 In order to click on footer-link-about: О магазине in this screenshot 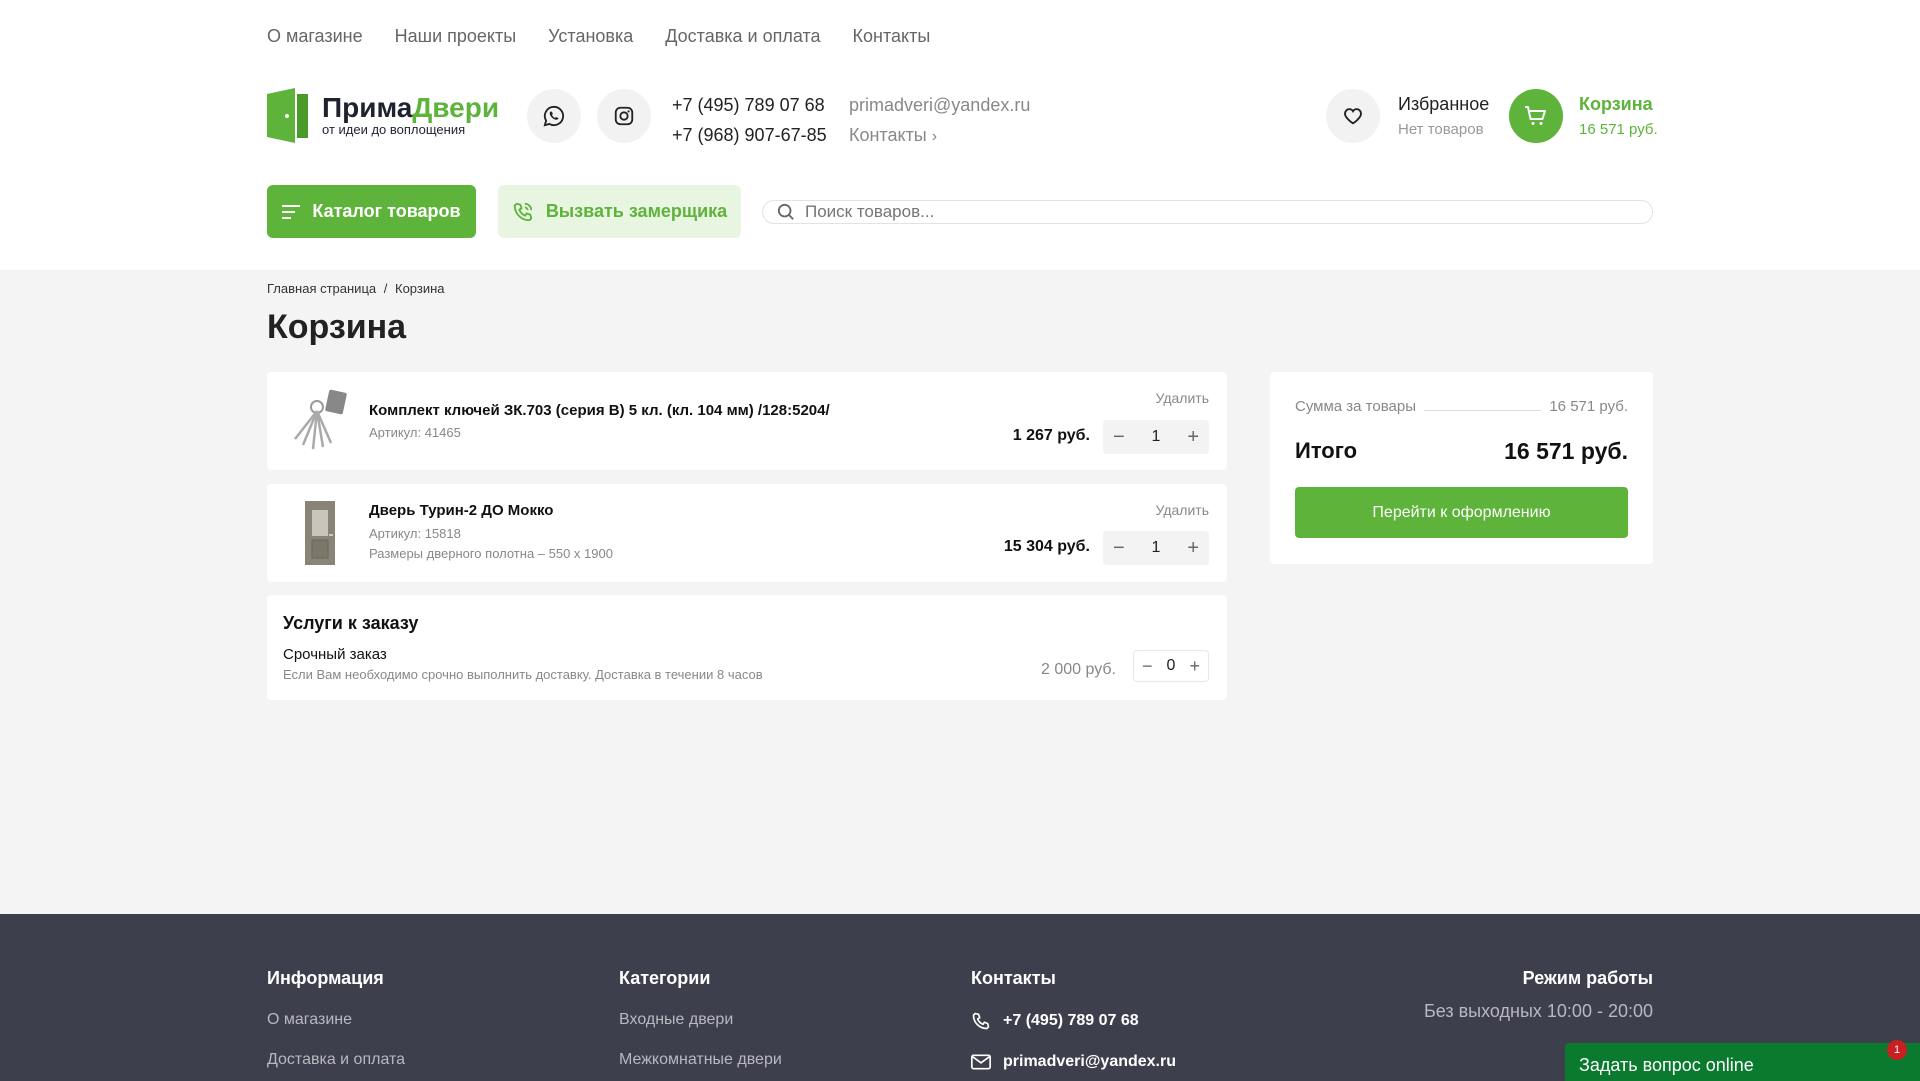, I will do `click(336, 1020)`.